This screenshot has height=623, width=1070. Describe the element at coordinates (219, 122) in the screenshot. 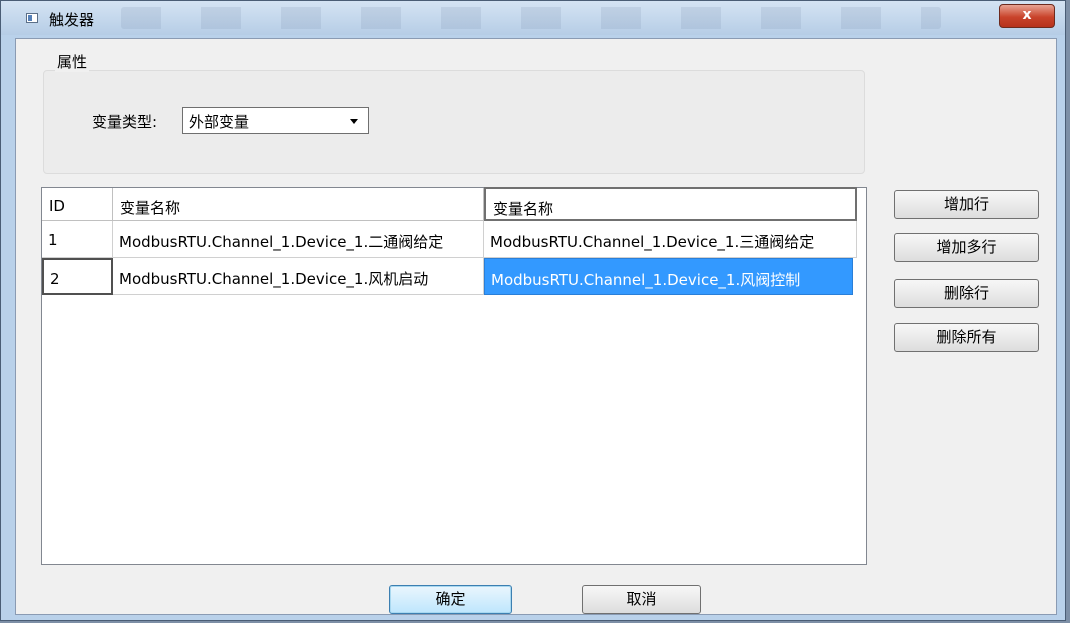

I see `var-type-select-value: 外部变量` at that location.